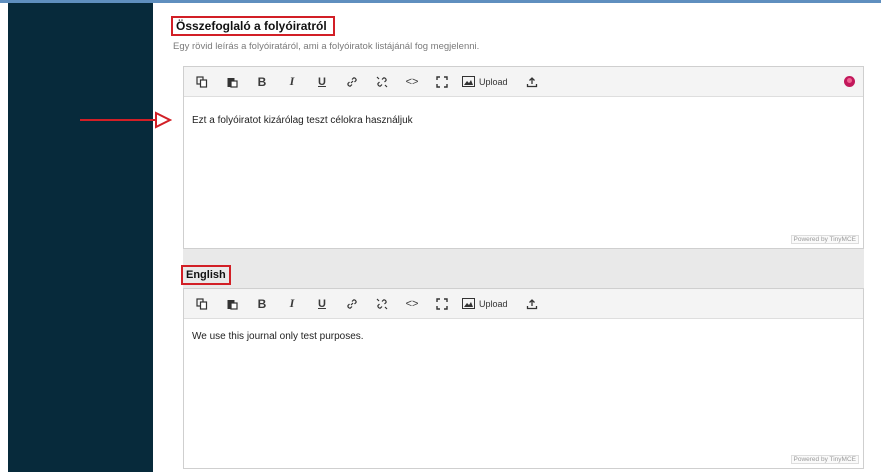  Describe the element at coordinates (523, 268) in the screenshot. I see `locale-band` at that location.